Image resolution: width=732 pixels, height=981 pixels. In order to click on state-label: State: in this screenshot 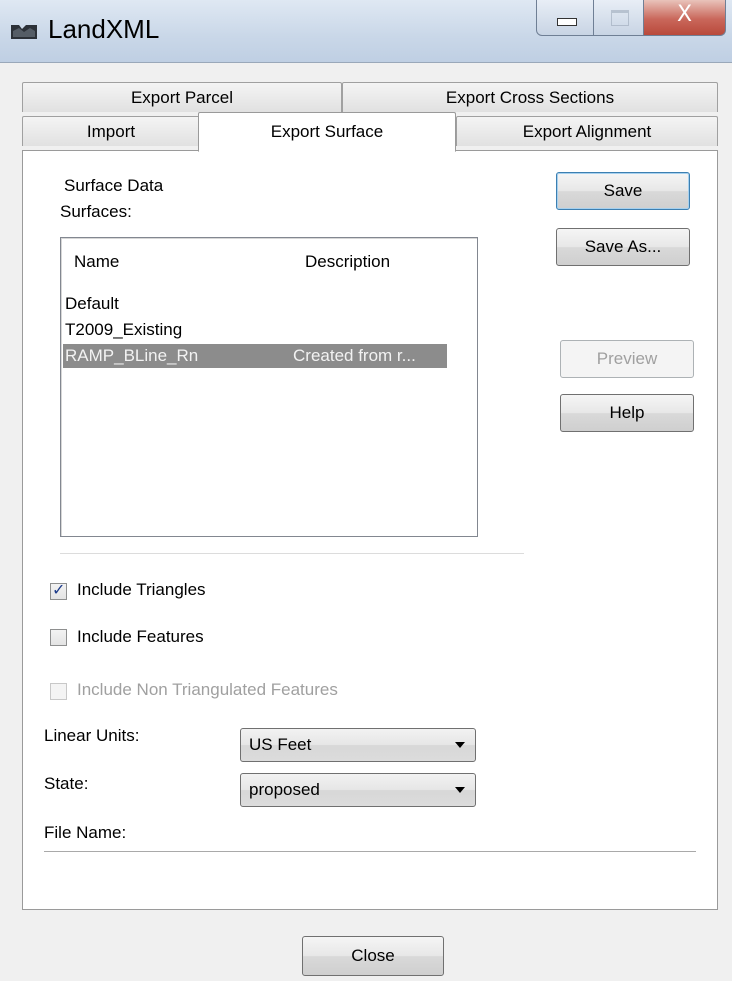, I will do `click(66, 783)`.